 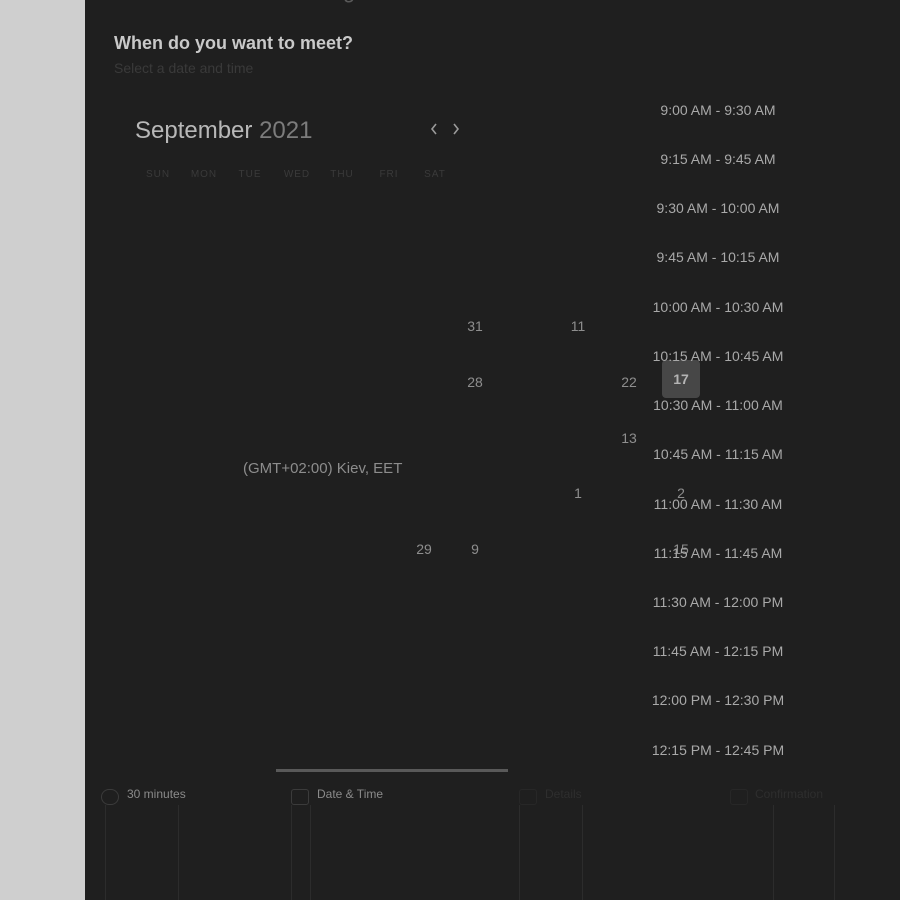 What do you see at coordinates (194, 130) in the screenshot?
I see `month-label: September` at bounding box center [194, 130].